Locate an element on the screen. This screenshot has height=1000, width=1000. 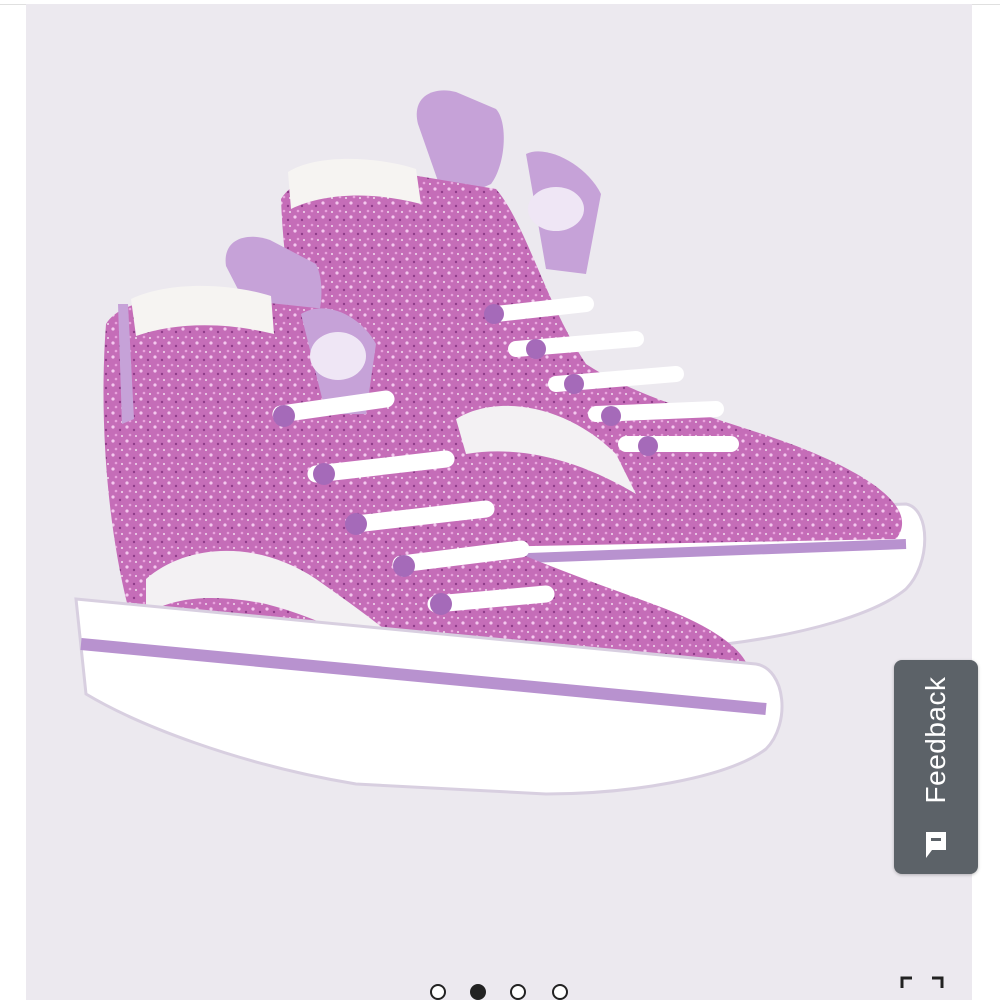
feedback-card-icon is located at coordinates (936, 845).